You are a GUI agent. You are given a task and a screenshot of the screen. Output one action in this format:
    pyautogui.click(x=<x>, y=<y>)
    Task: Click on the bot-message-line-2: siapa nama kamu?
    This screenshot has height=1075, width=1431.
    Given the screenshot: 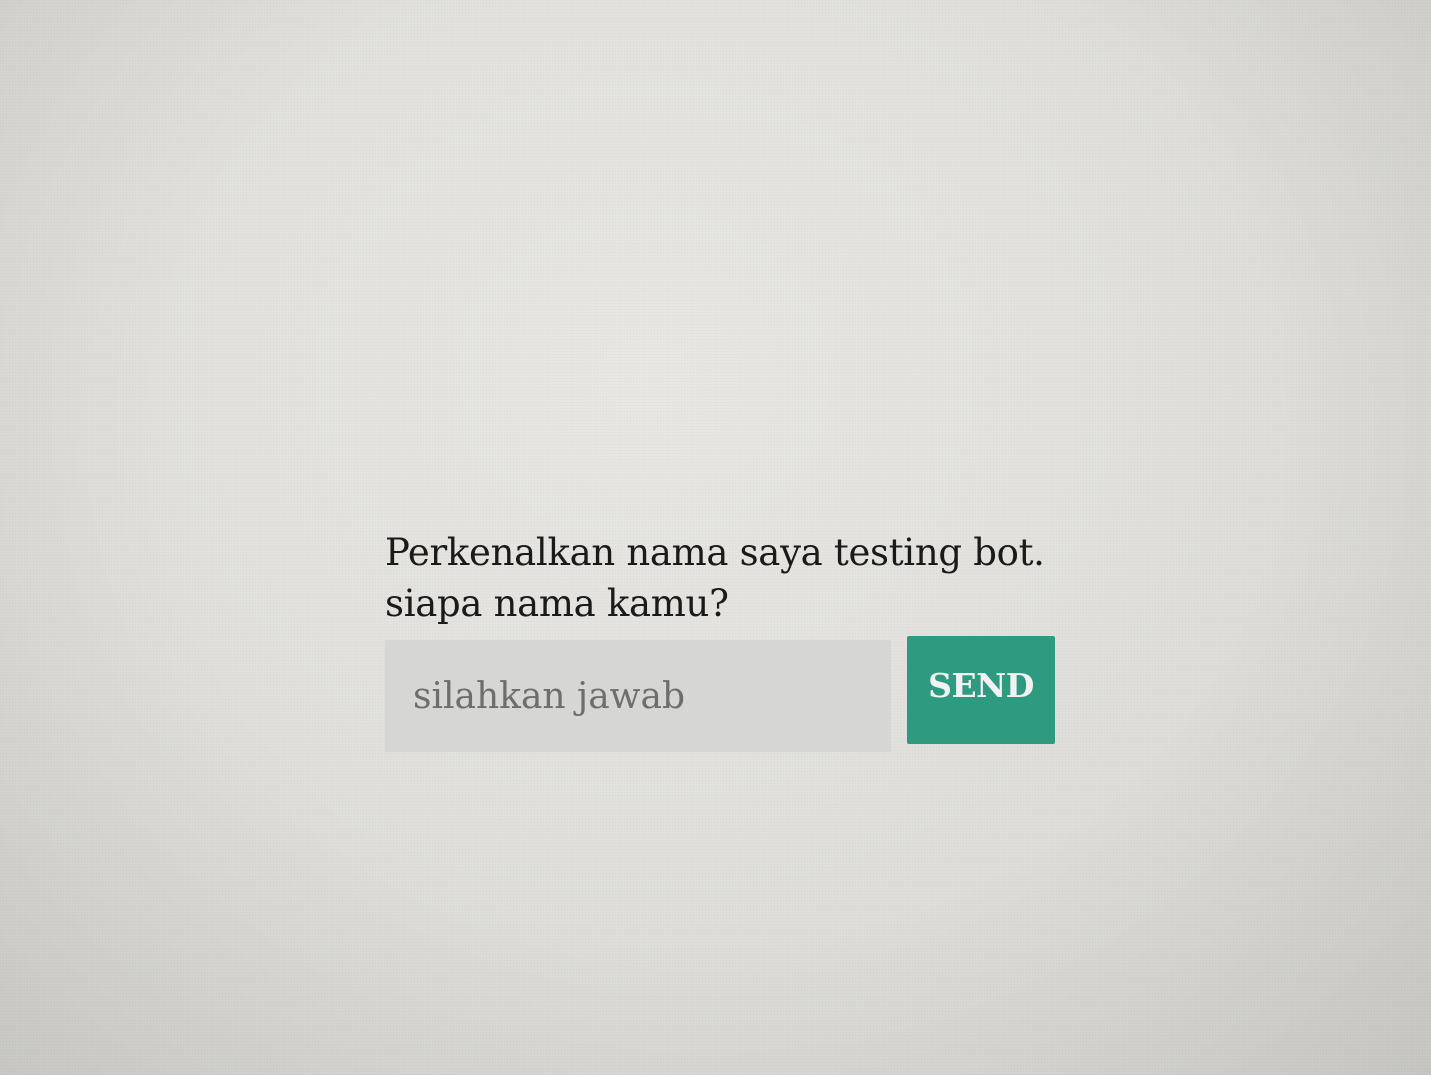 What is the action you would take?
    pyautogui.click(x=557, y=603)
    